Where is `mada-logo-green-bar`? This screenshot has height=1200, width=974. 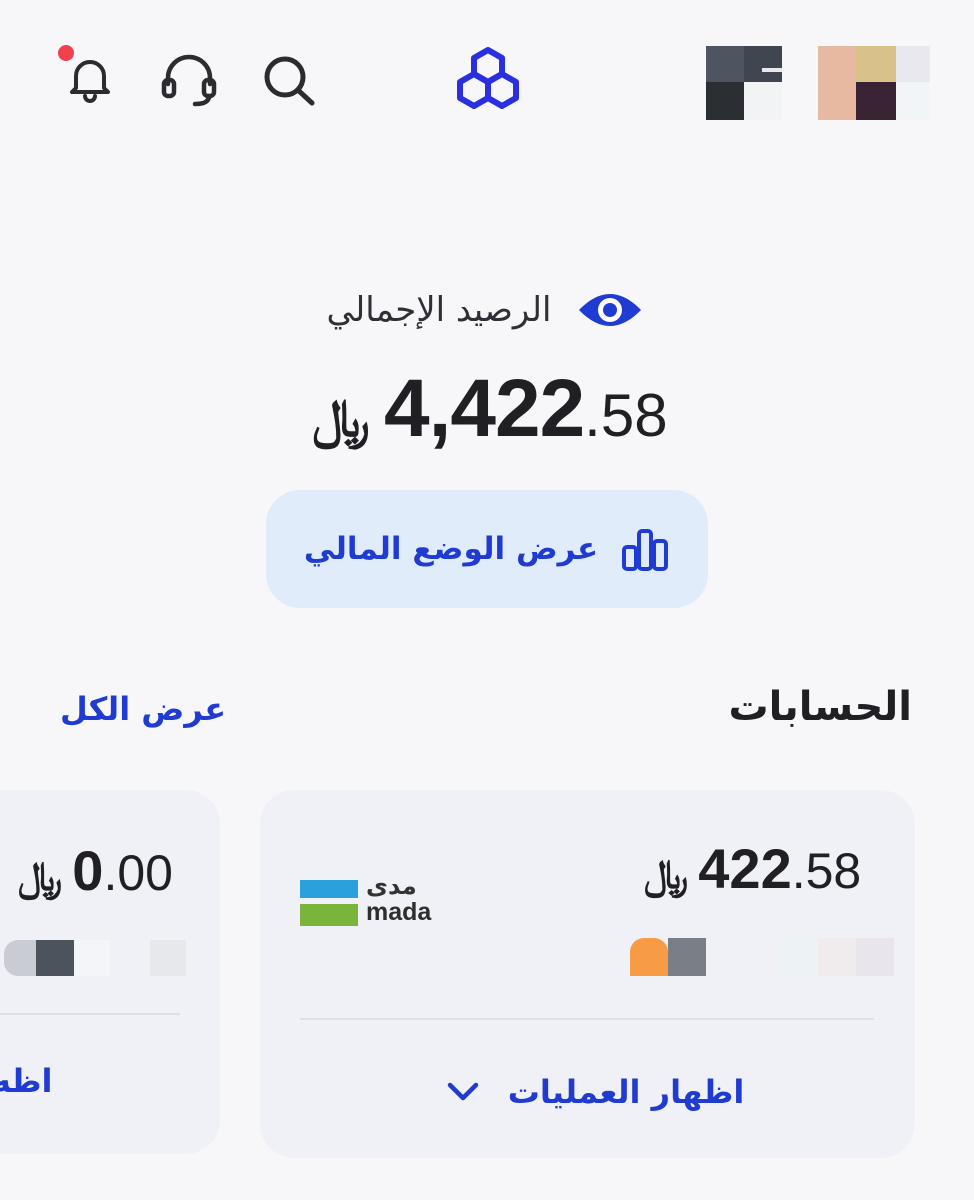
mada-logo-green-bar is located at coordinates (329, 915).